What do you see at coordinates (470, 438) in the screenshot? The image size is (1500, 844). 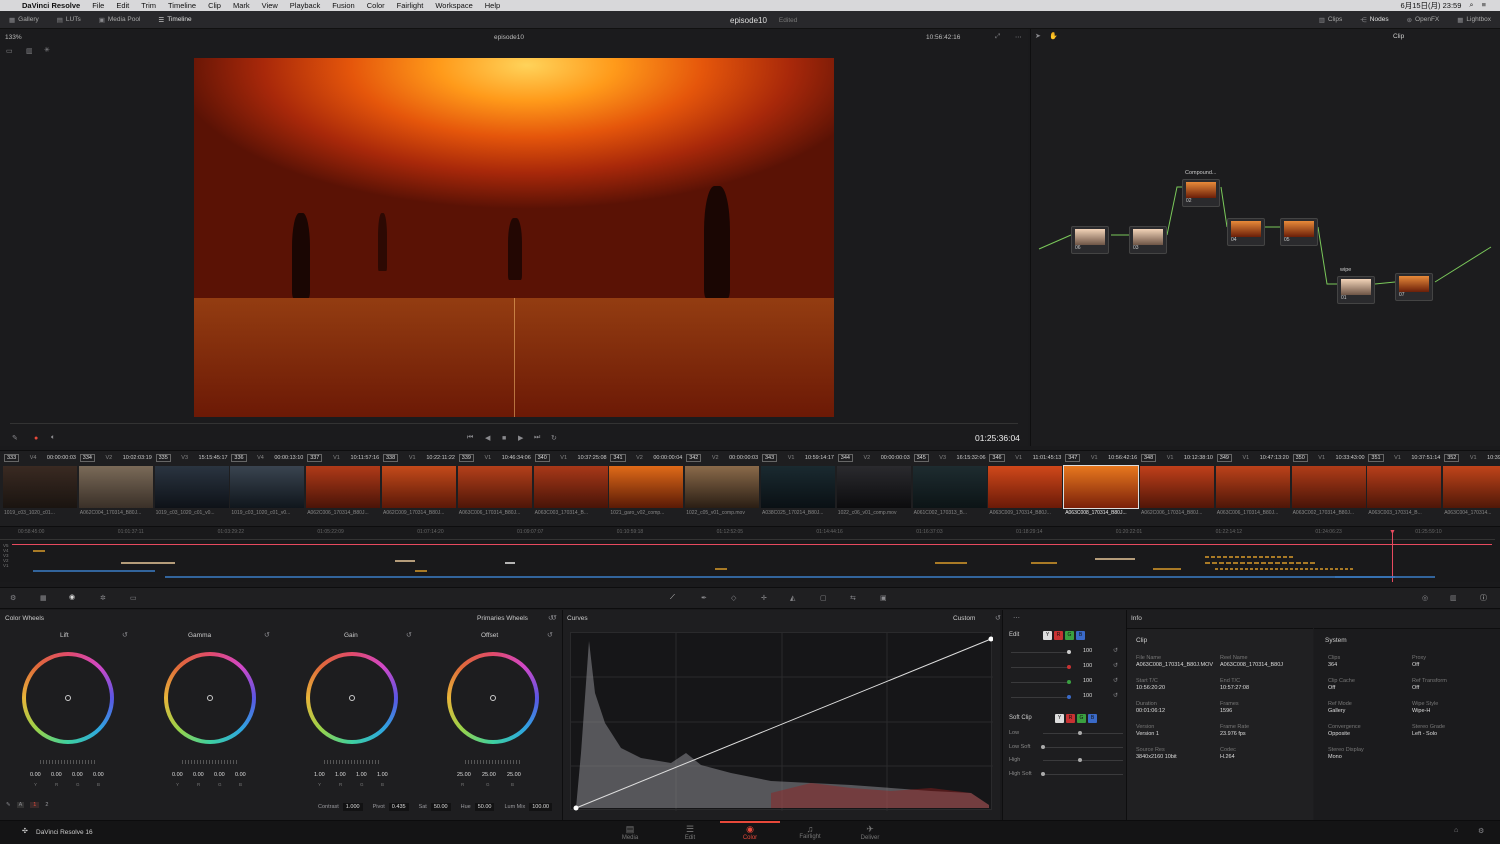 I see `go-to-start-icon: ⏮` at bounding box center [470, 438].